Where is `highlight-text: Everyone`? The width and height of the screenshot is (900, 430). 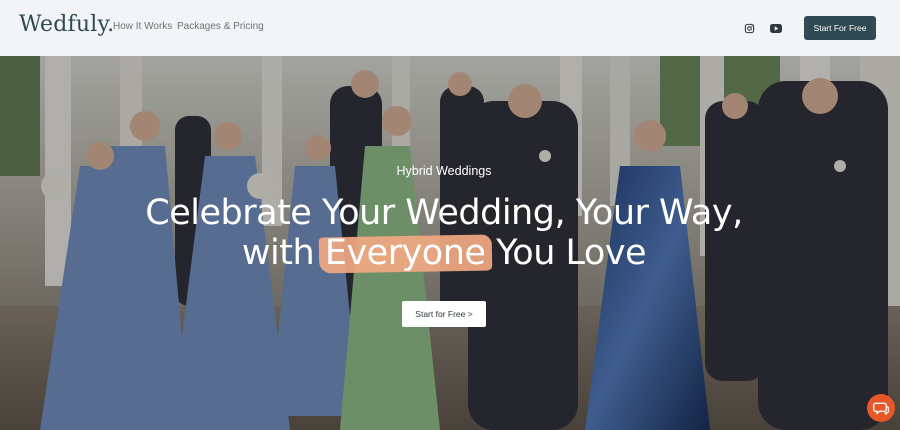
highlight-text: Everyone is located at coordinates (405, 253).